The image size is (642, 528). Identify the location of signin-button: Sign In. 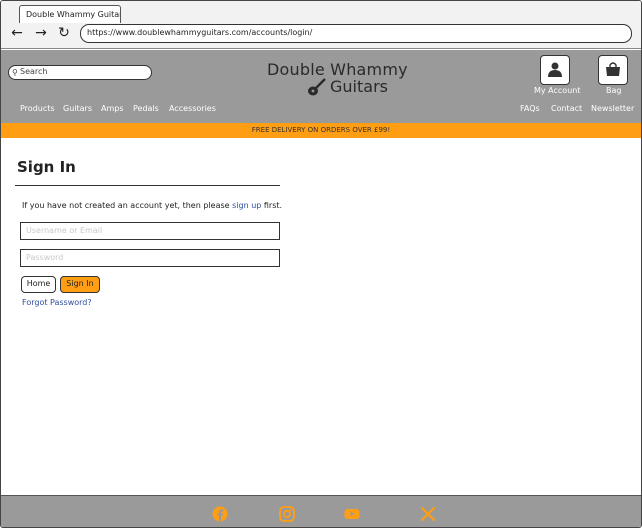
(80, 284).